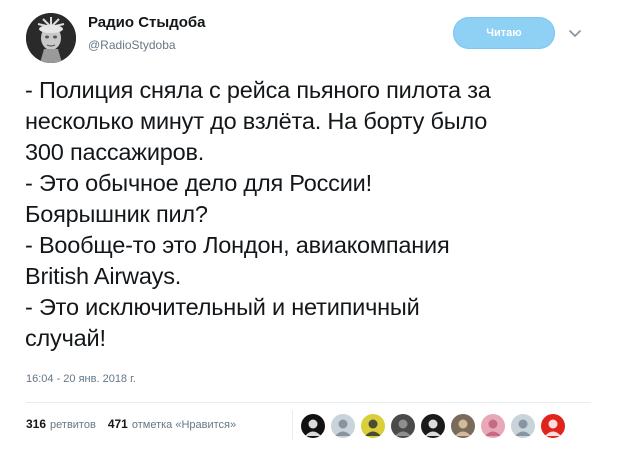 The image size is (623, 456). Describe the element at coordinates (308, 402) in the screenshot. I see `divider` at that location.